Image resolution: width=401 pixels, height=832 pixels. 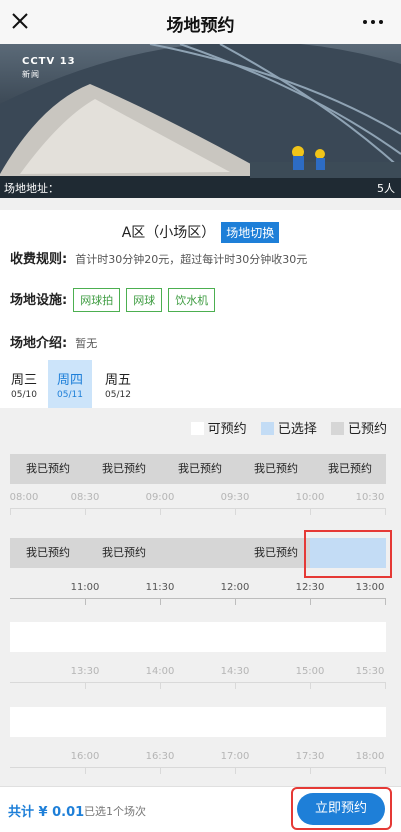 What do you see at coordinates (86, 343) in the screenshot?
I see `intro-text: 暂无` at bounding box center [86, 343].